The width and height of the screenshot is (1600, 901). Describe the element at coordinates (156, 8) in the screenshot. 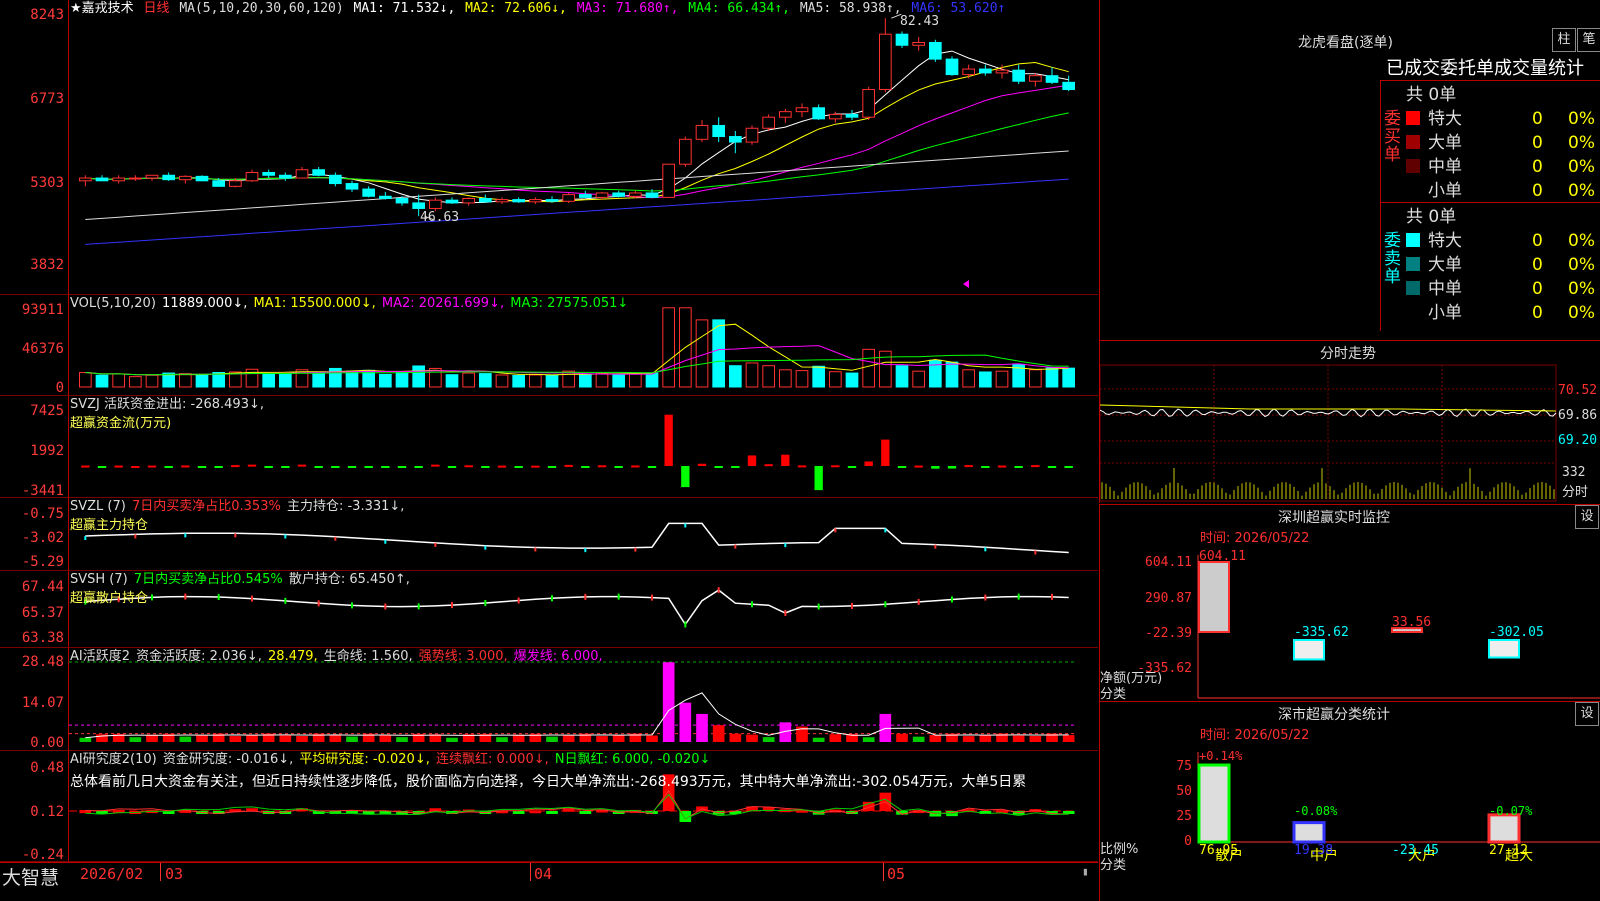

I see `period-label: 日线` at that location.